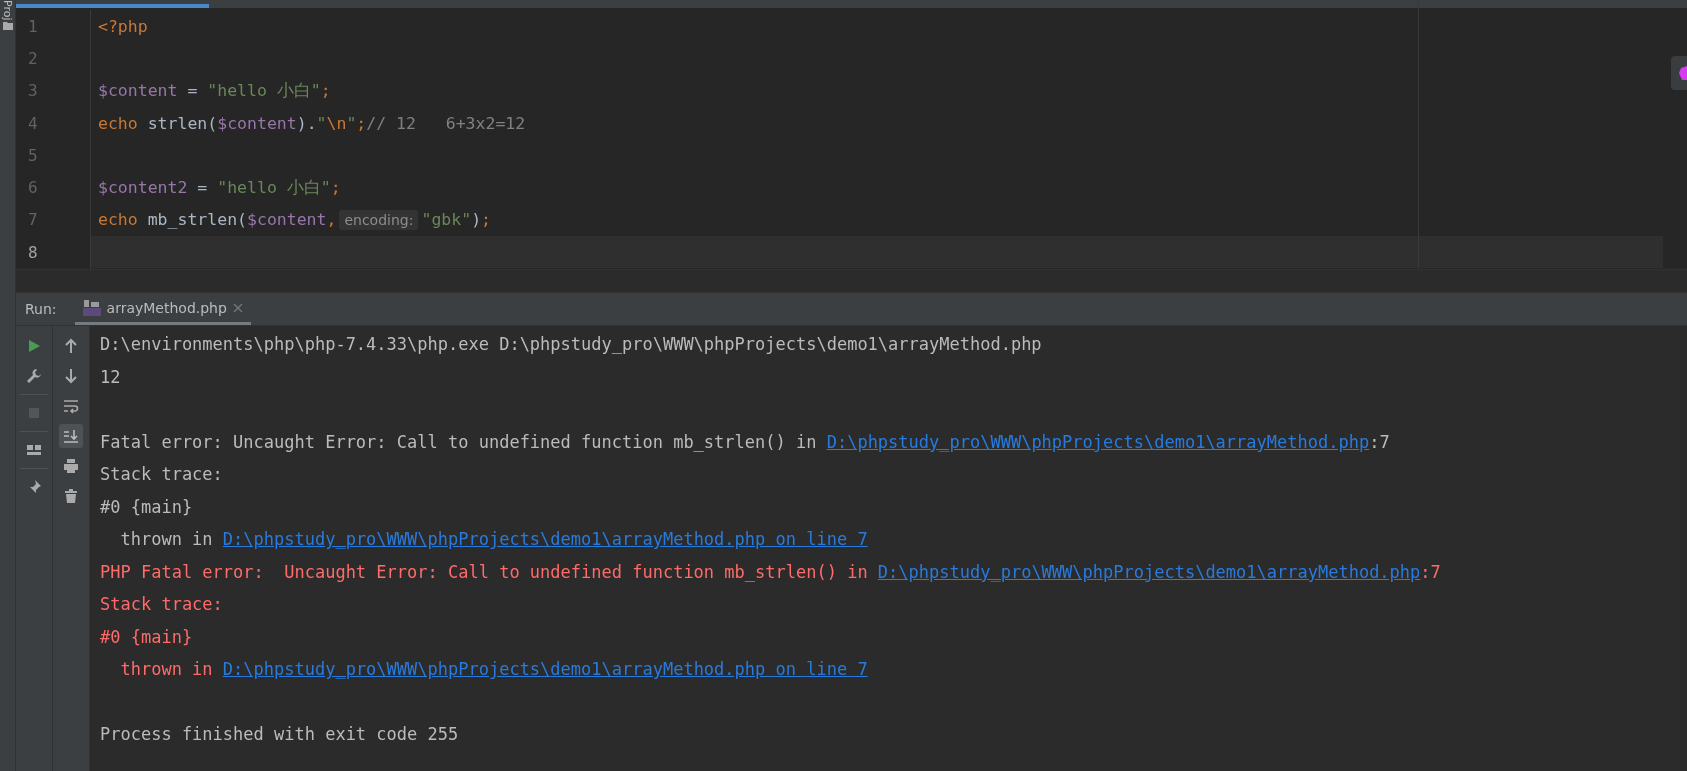  Describe the element at coordinates (237, 307) in the screenshot. I see `close-icon` at that location.